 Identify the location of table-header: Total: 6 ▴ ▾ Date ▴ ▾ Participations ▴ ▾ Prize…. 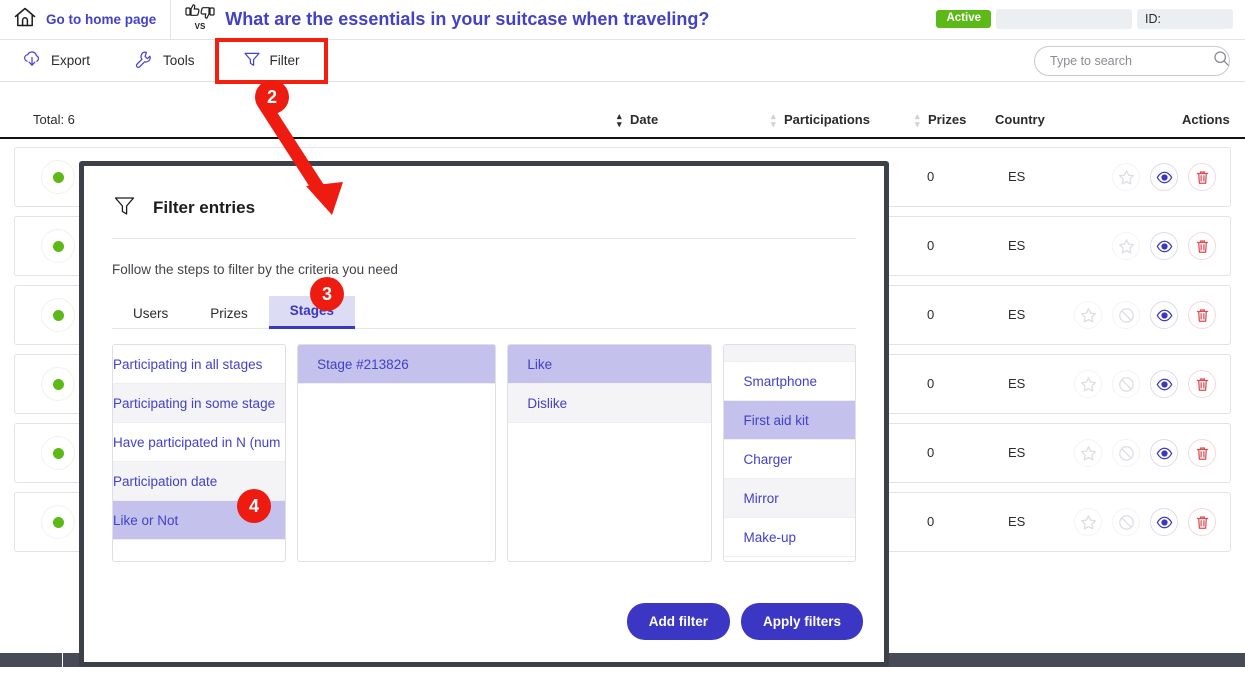
(622, 121).